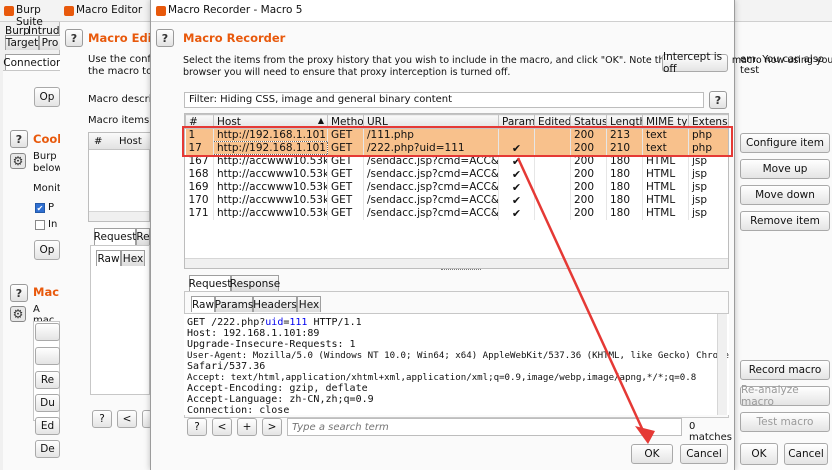  I want to click on macro-editor-tab-response: Re, so click(143, 236).